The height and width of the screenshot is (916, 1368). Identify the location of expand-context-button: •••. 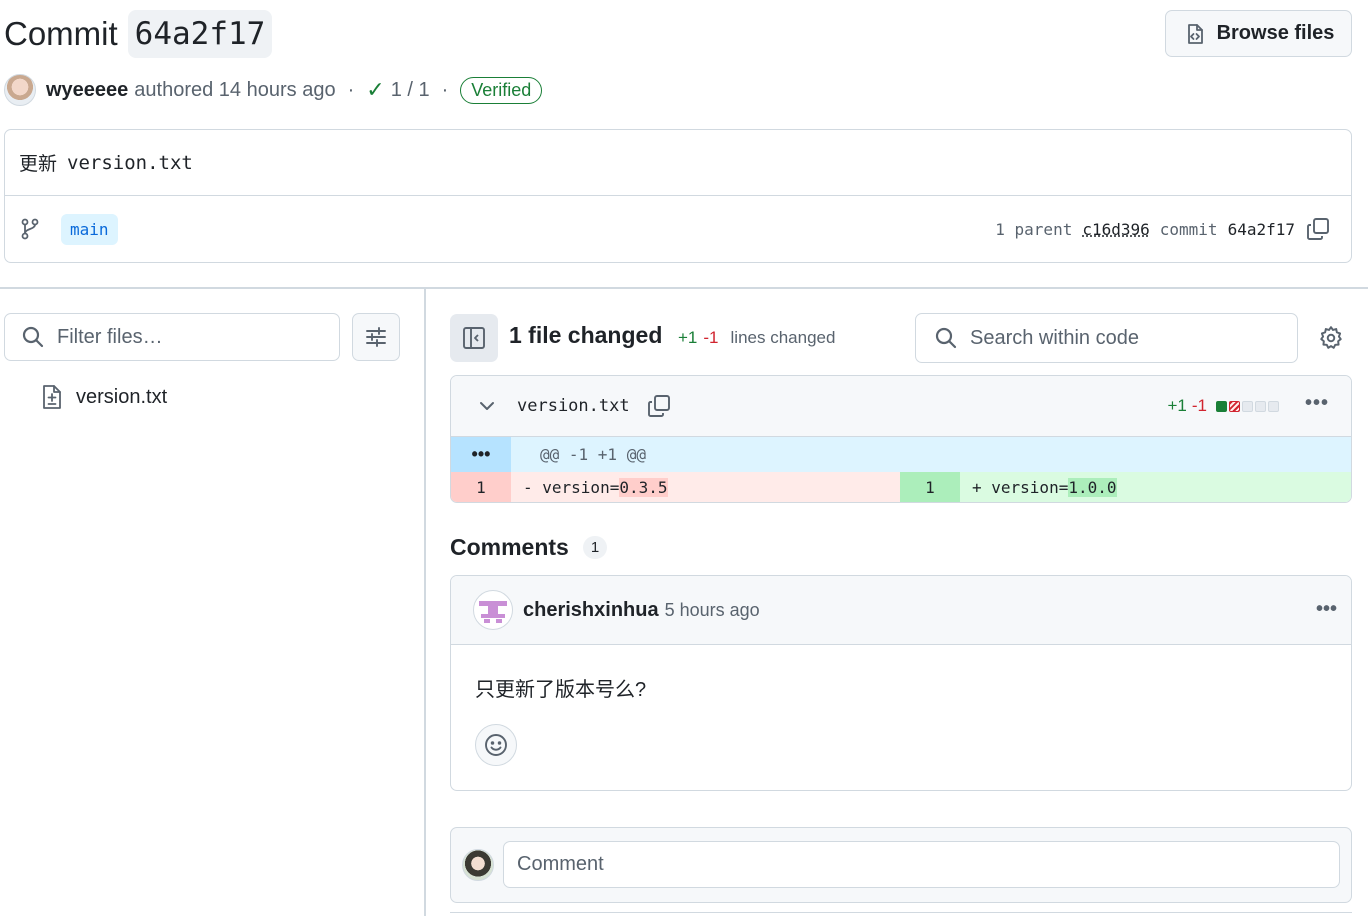
(481, 454).